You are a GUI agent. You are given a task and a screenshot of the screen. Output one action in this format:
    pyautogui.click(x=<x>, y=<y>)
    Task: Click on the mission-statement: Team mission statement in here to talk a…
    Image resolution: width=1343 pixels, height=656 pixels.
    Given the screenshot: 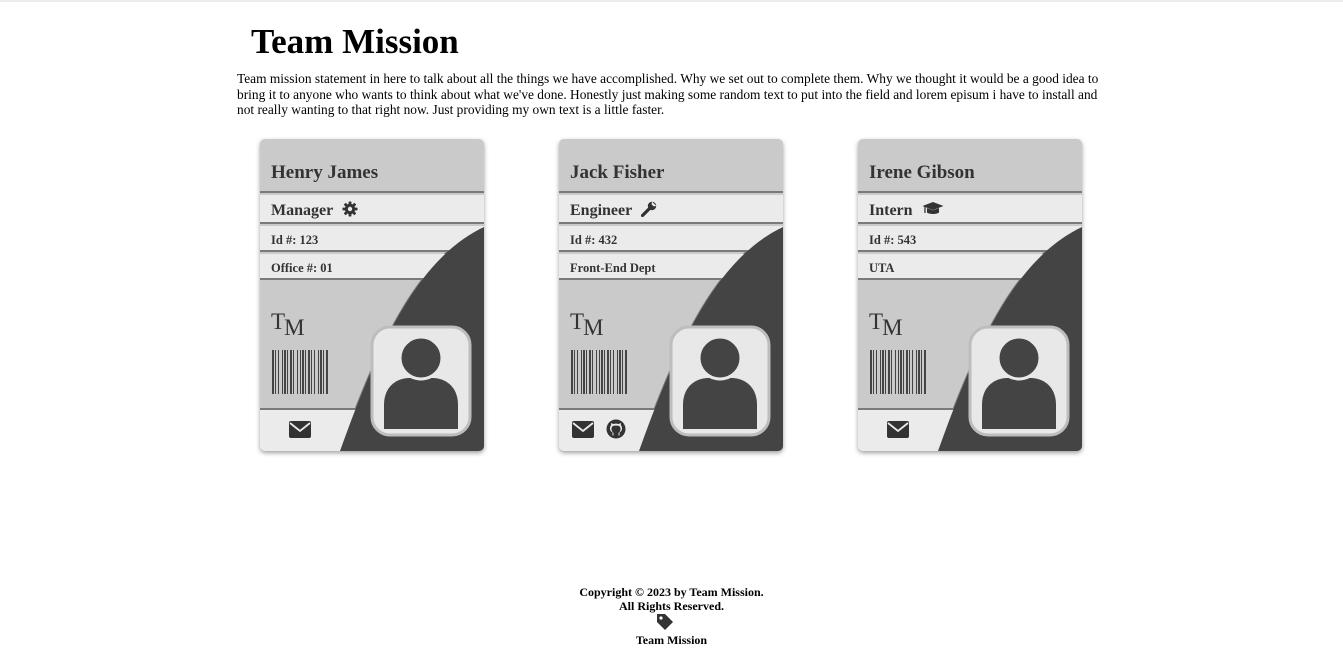 What is the action you would take?
    pyautogui.click(x=668, y=94)
    